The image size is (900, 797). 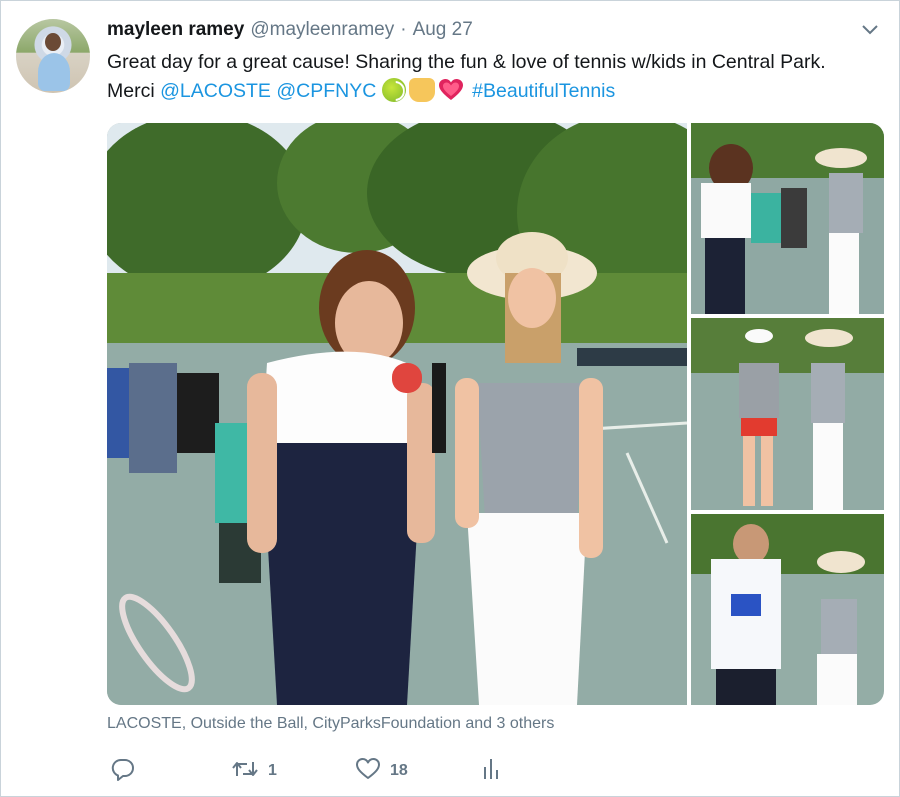 What do you see at coordinates (421, 90) in the screenshot?
I see `raising-hands-icon` at bounding box center [421, 90].